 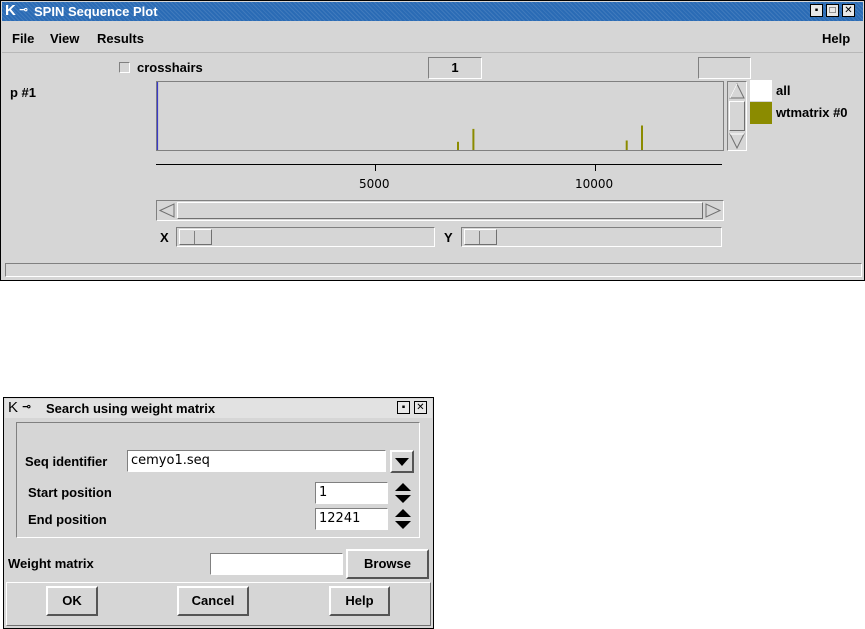 What do you see at coordinates (351, 493) in the screenshot?
I see `start-position-field: 1` at bounding box center [351, 493].